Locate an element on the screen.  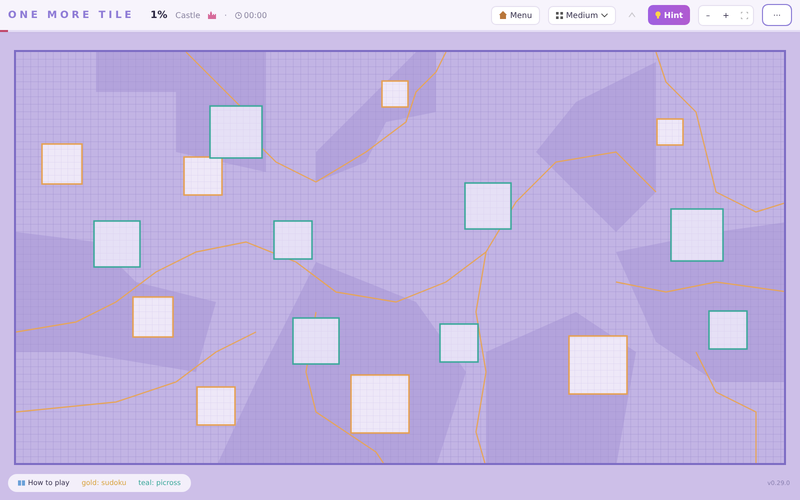
app-title: ONE MORE TILE is located at coordinates (71, 15).